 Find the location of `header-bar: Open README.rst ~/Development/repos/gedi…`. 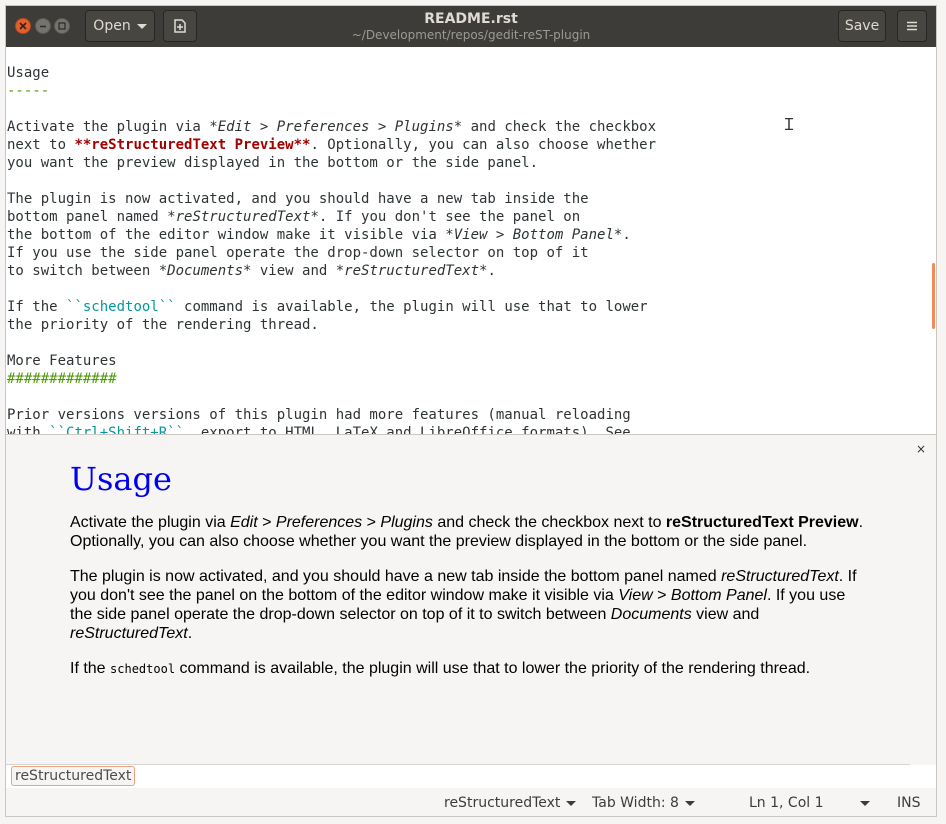

header-bar: Open README.rst ~/Development/repos/gedi… is located at coordinates (471, 27).